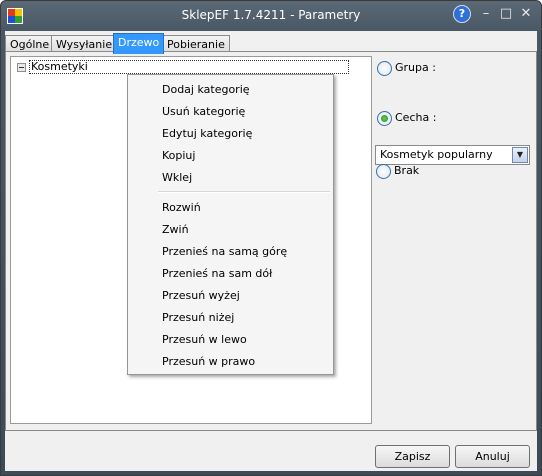  I want to click on menu-item-move-up: Przesuń wyżej, so click(201, 295).